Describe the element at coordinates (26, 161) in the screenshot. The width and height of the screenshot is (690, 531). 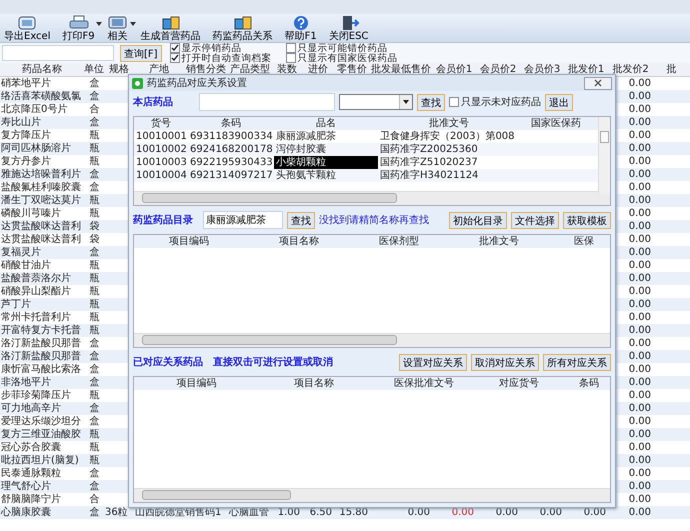
I see `table-cell-text: 复方丹参片` at that location.